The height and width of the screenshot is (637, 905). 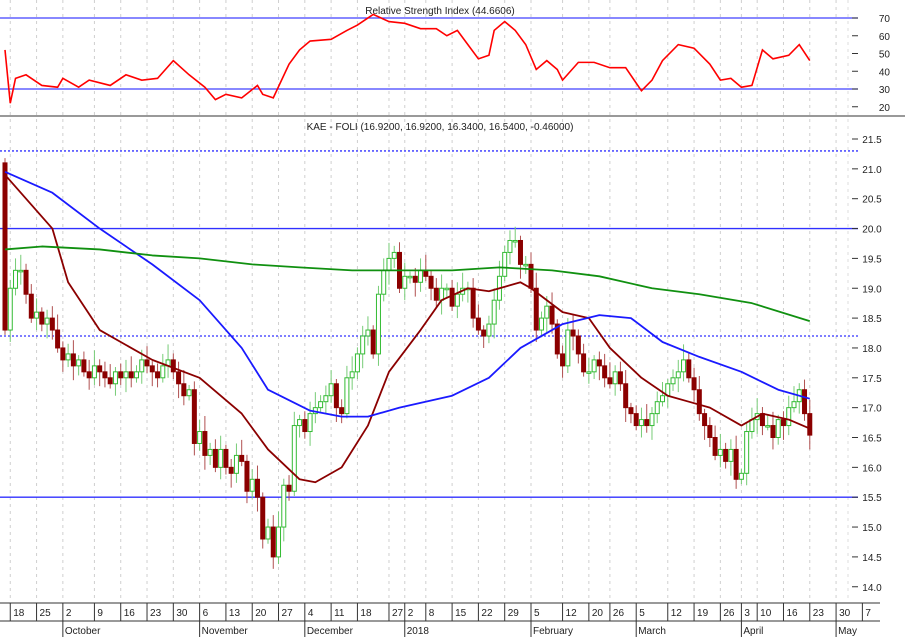 What do you see at coordinates (537, 613) in the screenshot?
I see `date-tick-label: 5` at bounding box center [537, 613].